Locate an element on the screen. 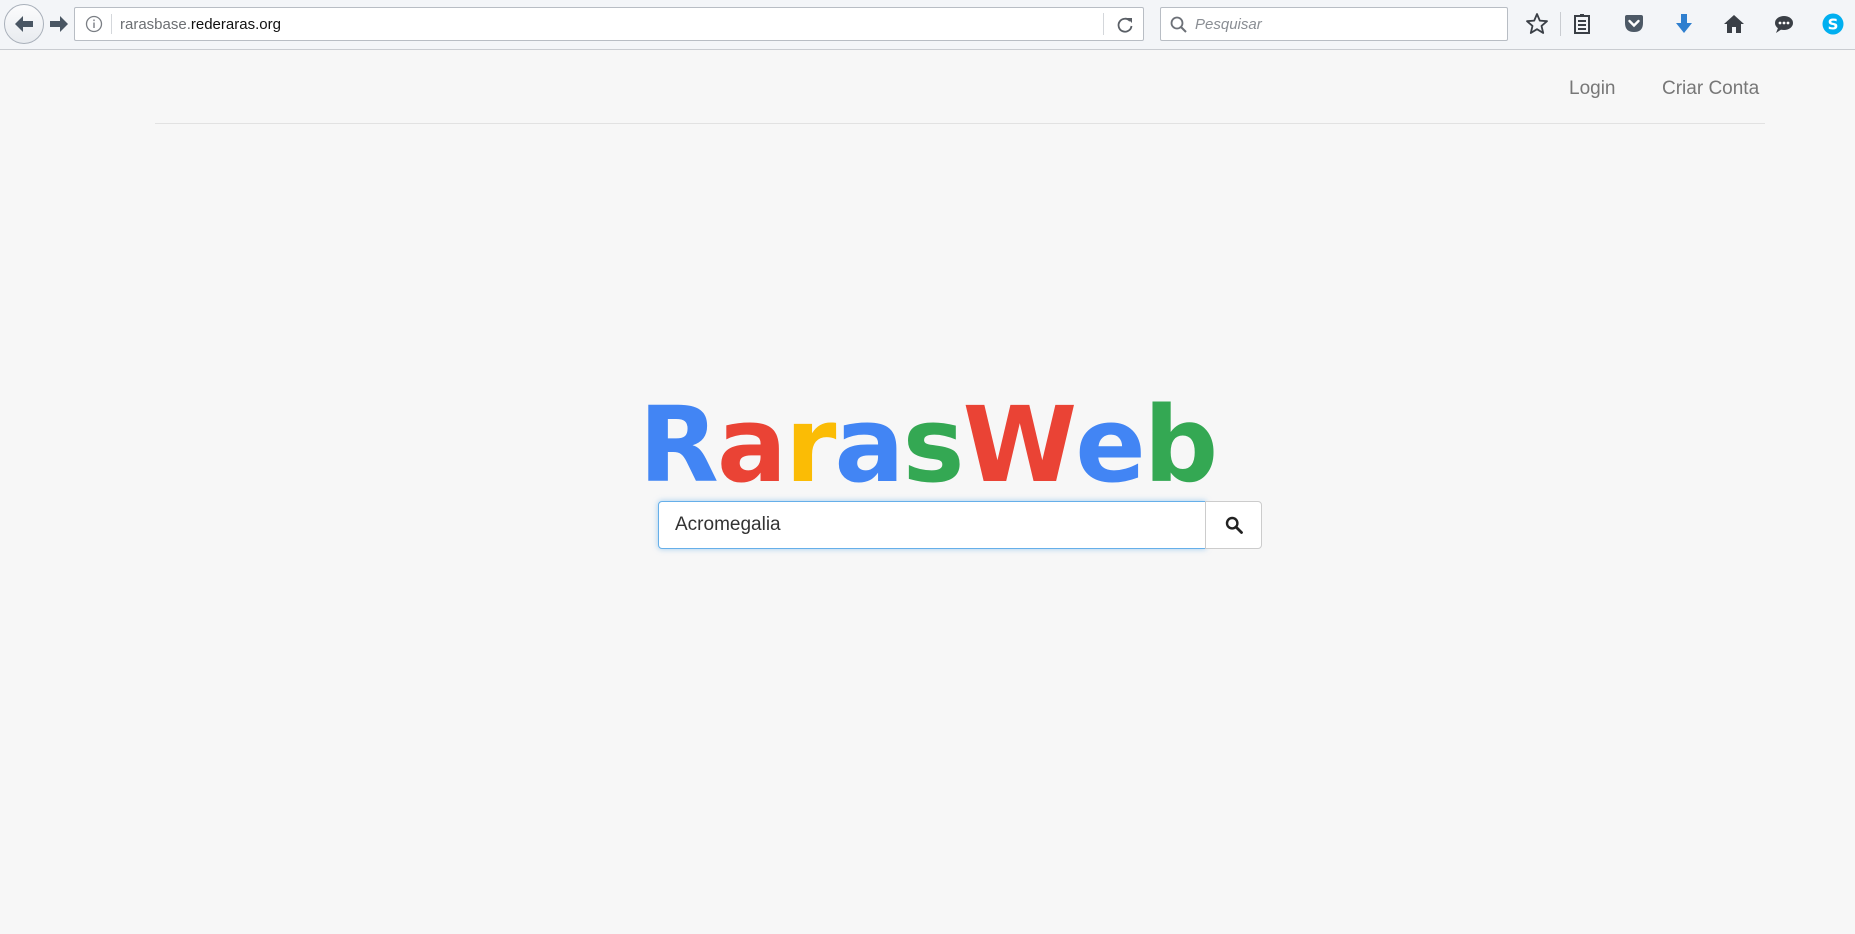 The image size is (1855, 934). search-group is located at coordinates (960, 525).